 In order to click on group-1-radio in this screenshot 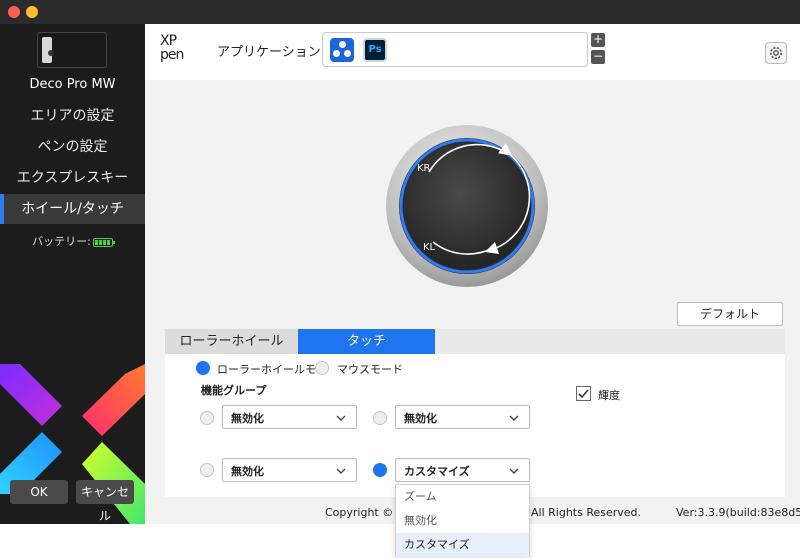, I will do `click(207, 418)`.